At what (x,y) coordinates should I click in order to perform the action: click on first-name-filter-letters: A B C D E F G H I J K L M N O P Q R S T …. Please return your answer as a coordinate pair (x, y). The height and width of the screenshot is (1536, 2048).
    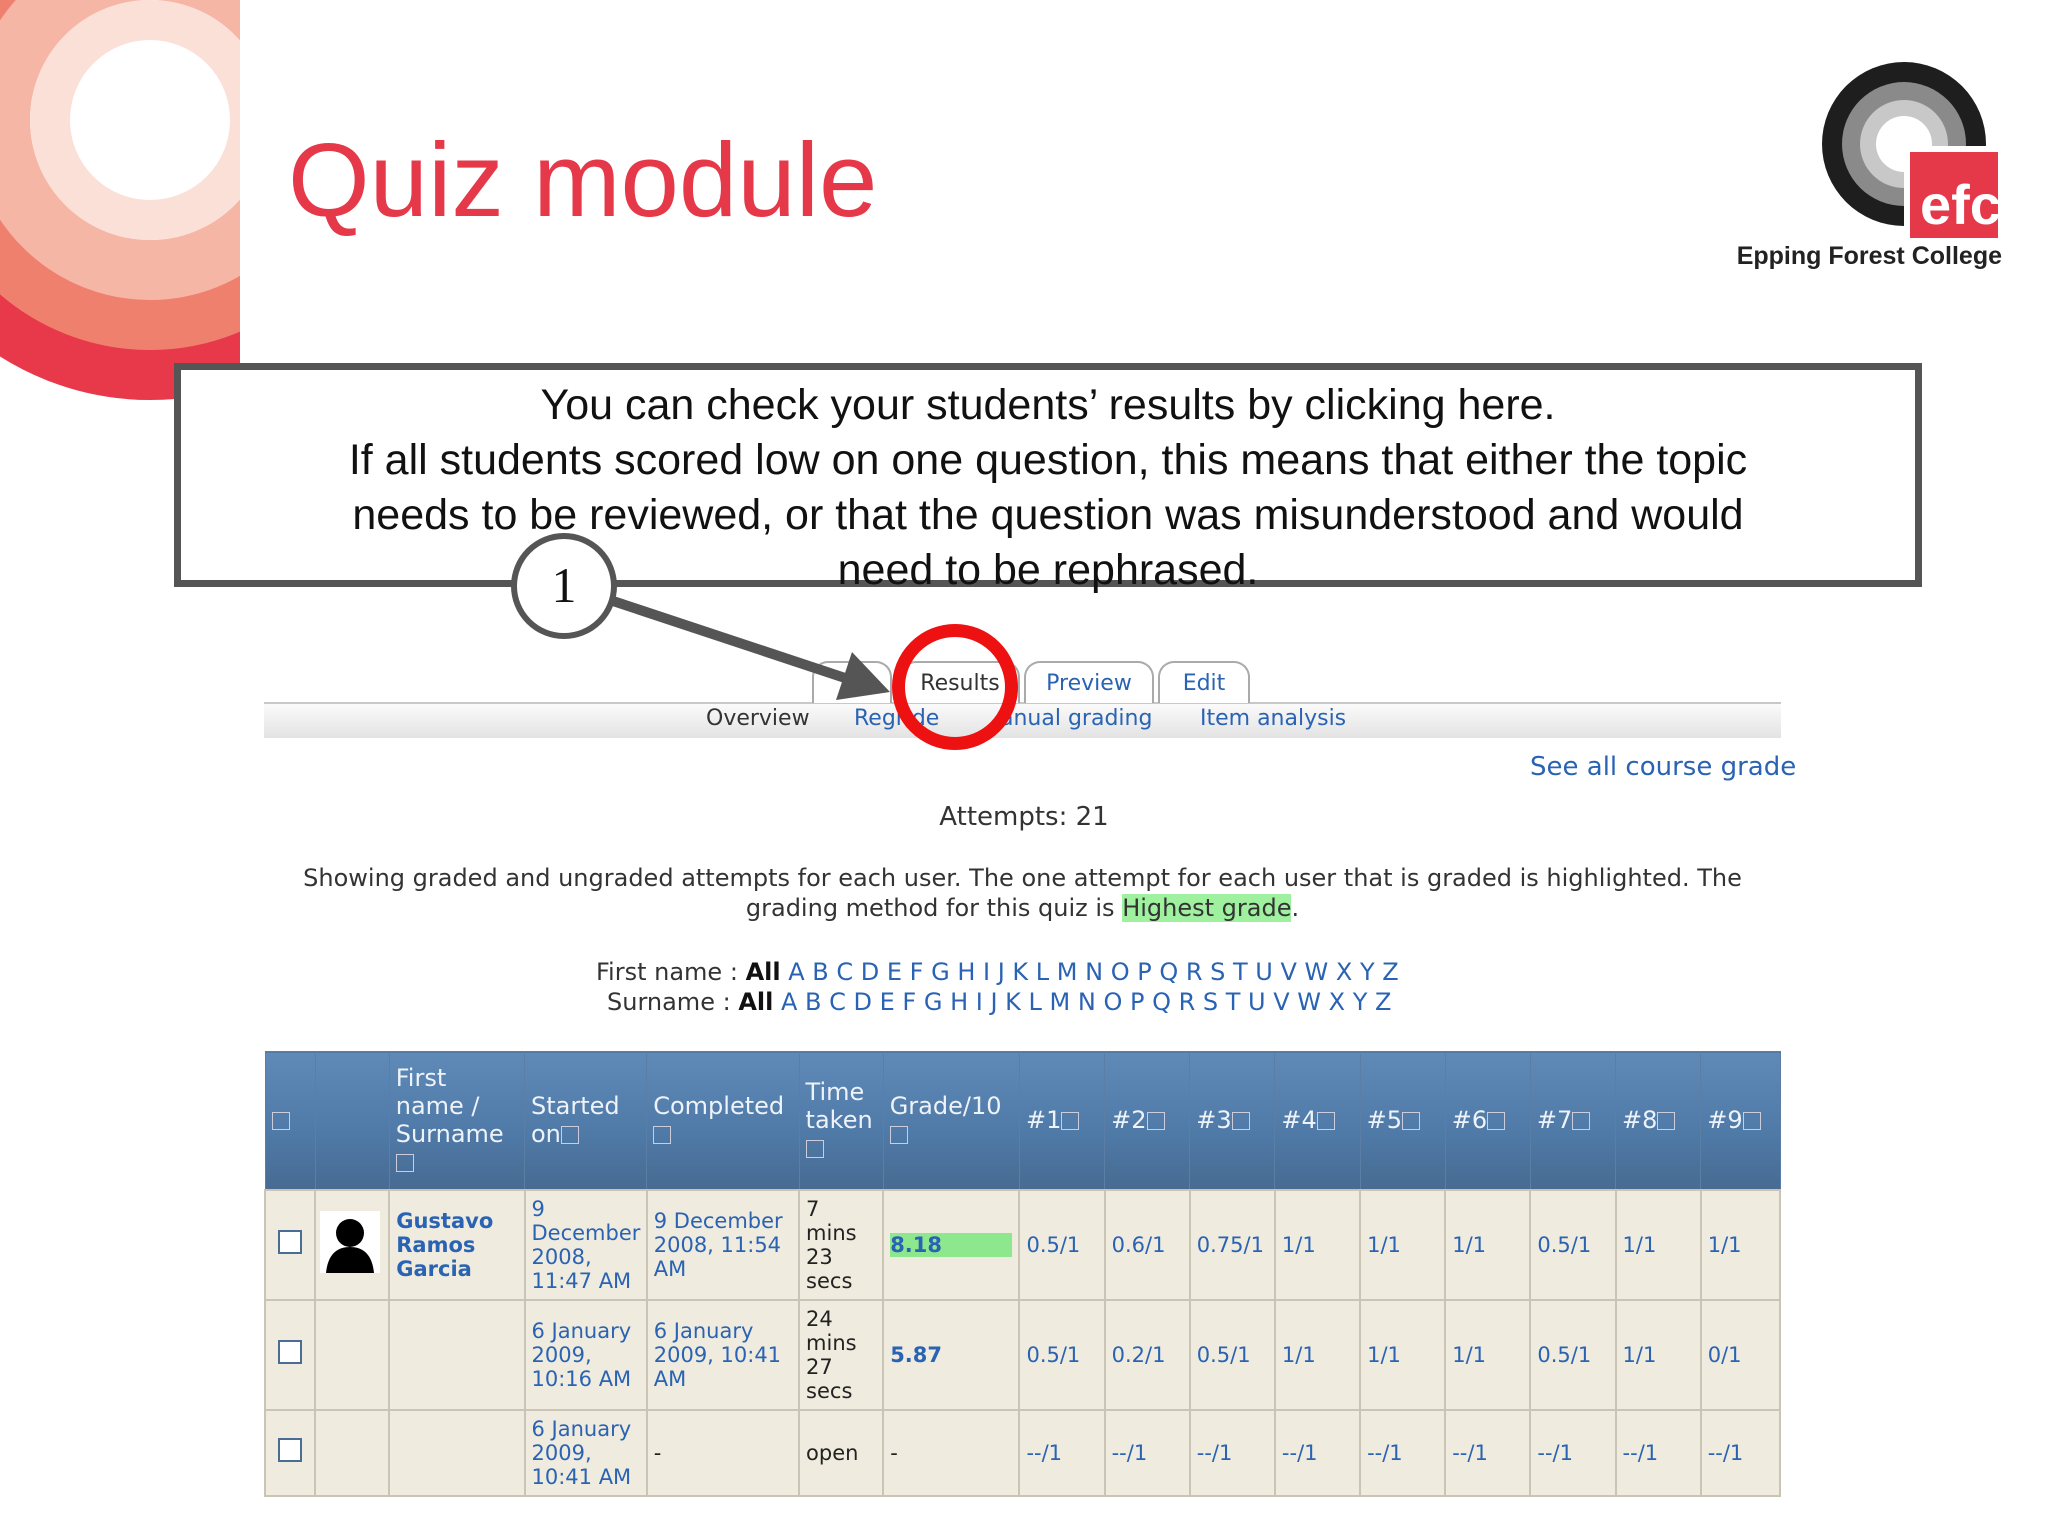
    Looking at the image, I should click on (1093, 972).